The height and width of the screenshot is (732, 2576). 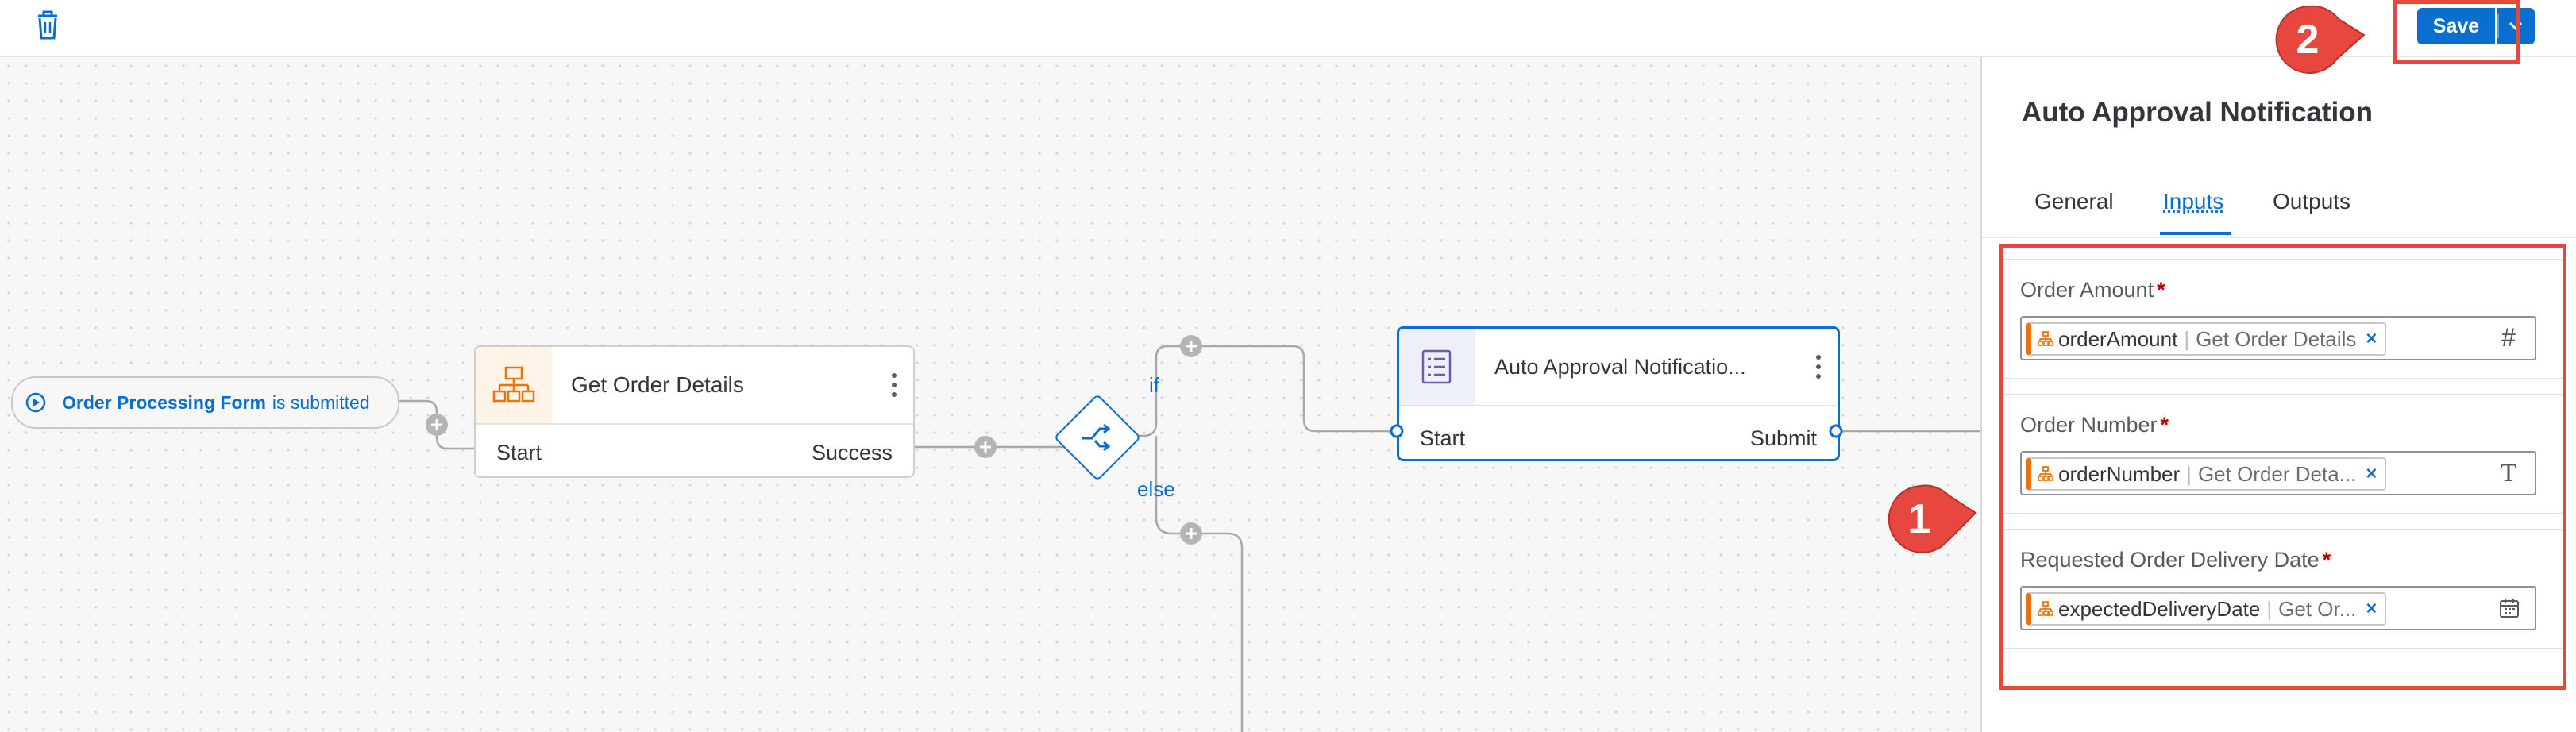 I want to click on tab-divider, so click(x=2279, y=237).